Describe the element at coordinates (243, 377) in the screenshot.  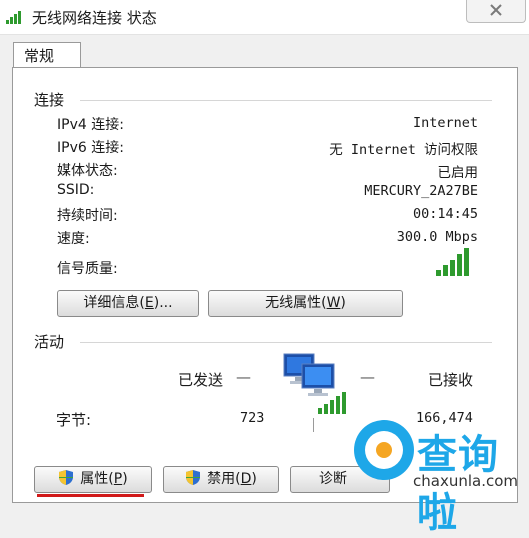
I see `sent-dash: —` at that location.